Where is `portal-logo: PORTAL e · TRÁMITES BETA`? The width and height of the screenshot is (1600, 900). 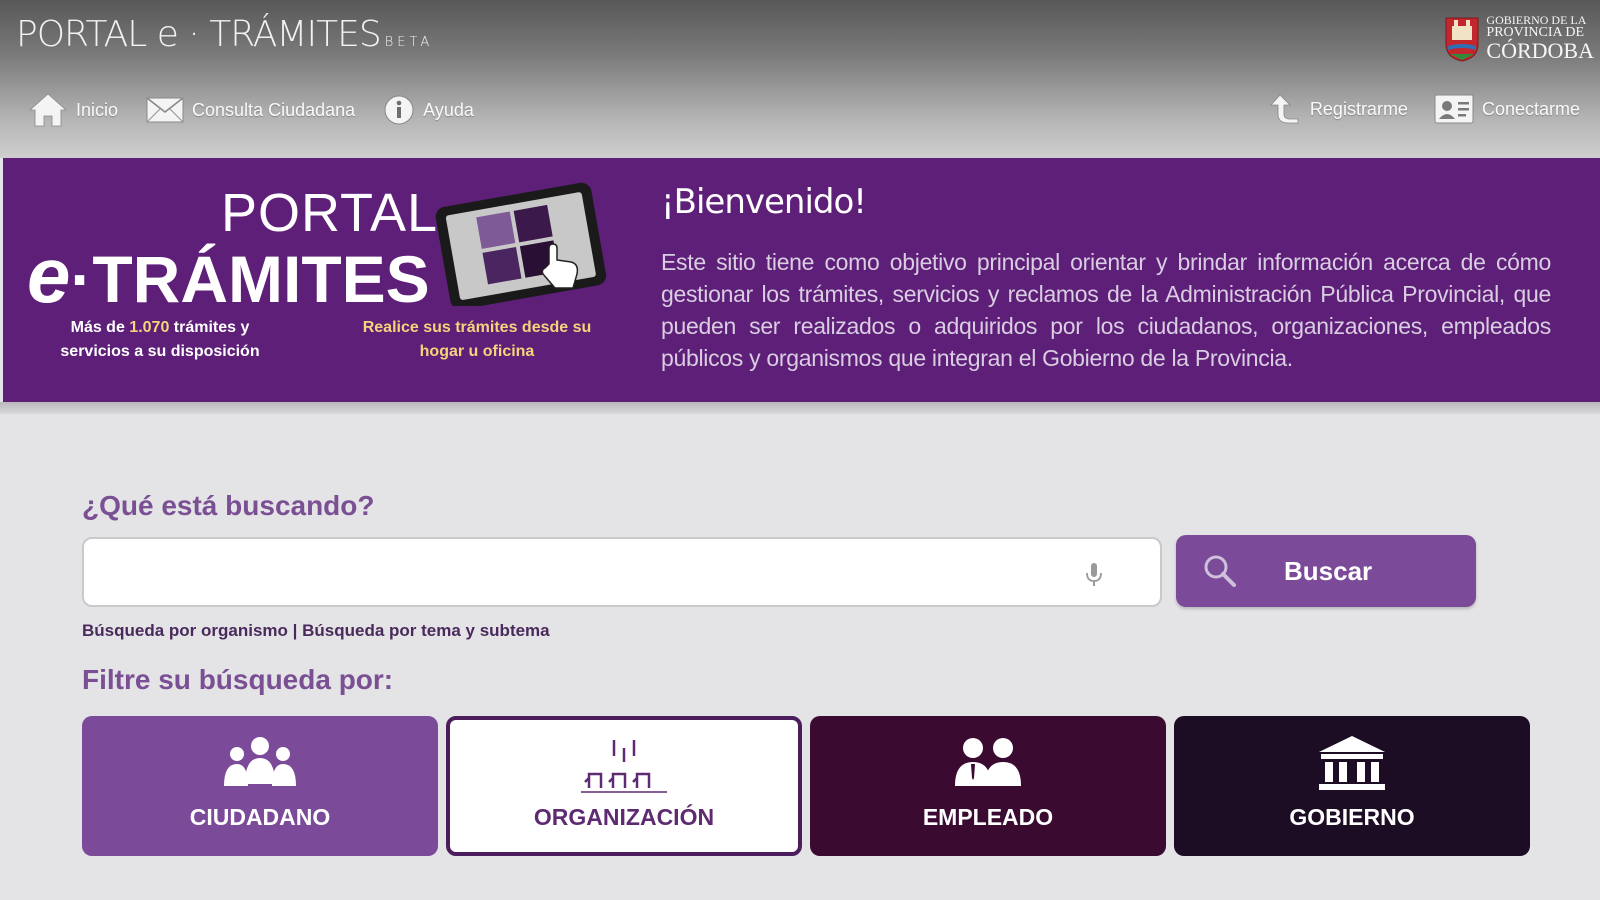 portal-logo: PORTAL e · TRÁMITES BETA is located at coordinates (224, 34).